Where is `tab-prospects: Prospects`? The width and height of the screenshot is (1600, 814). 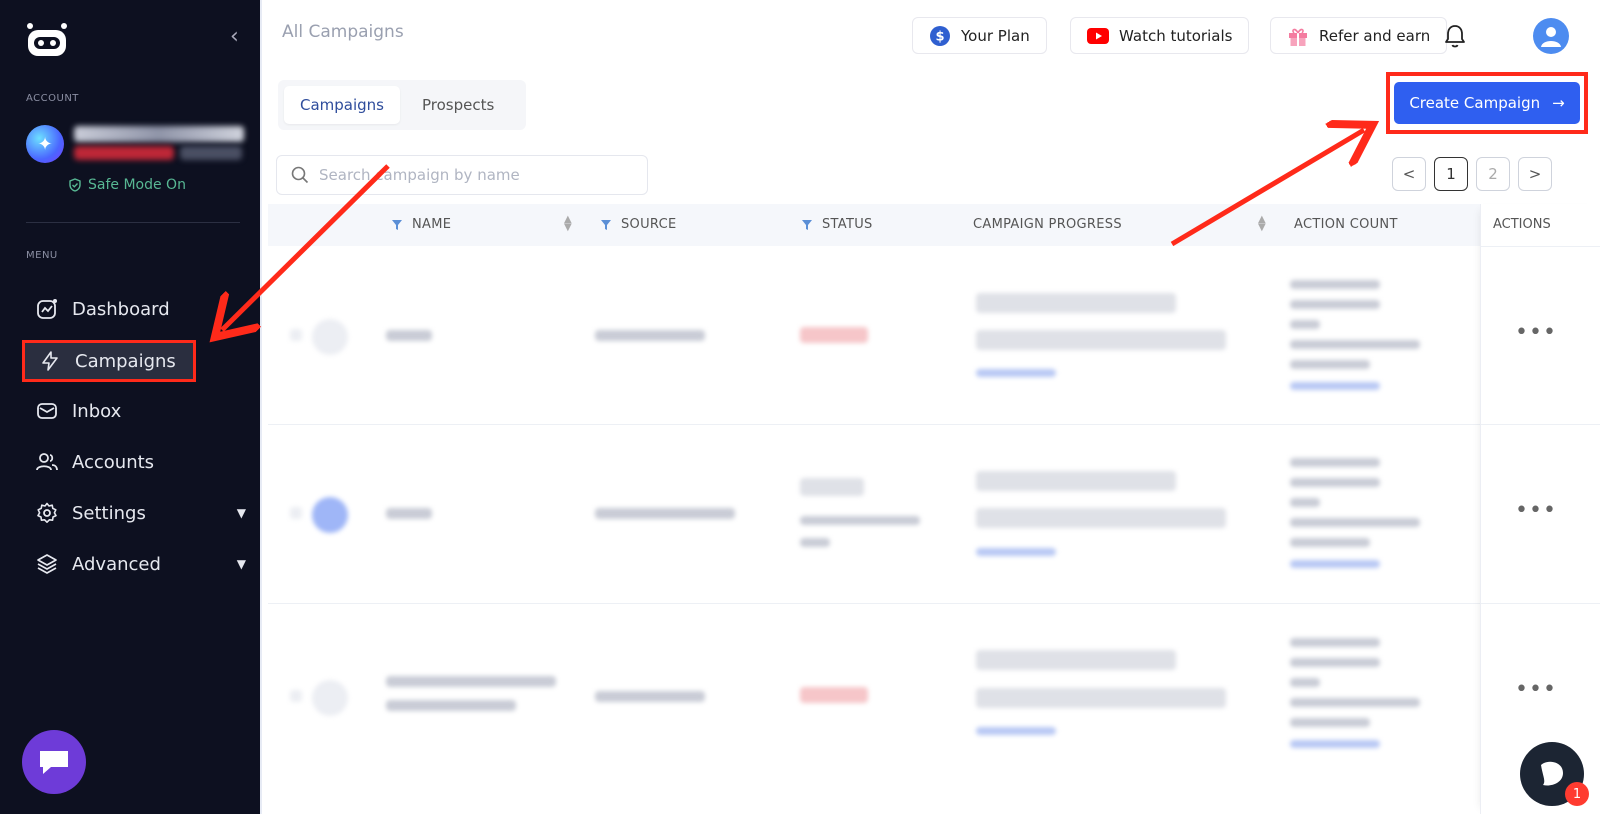
tab-prospects: Prospects is located at coordinates (458, 105).